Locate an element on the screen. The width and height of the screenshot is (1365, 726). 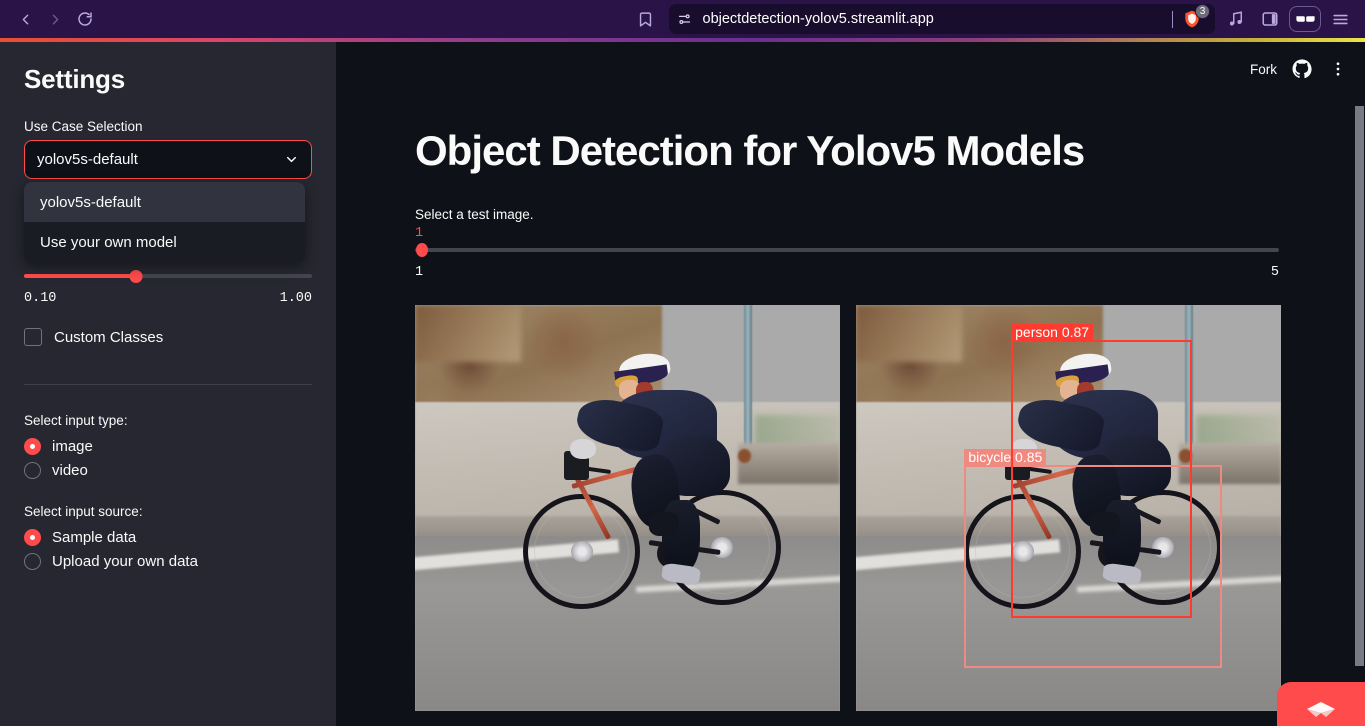
github-icon is located at coordinates (1302, 69).